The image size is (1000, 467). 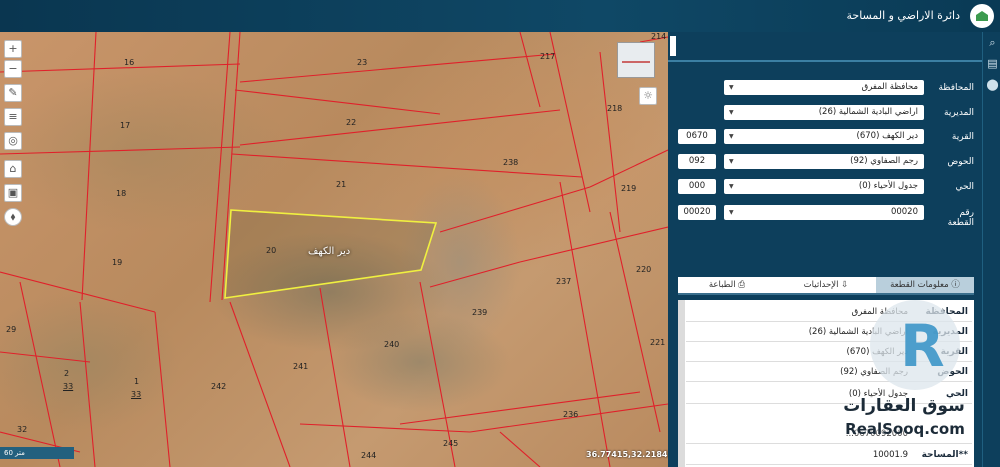 What do you see at coordinates (511, 162) in the screenshot?
I see `parcel-number: 238` at bounding box center [511, 162].